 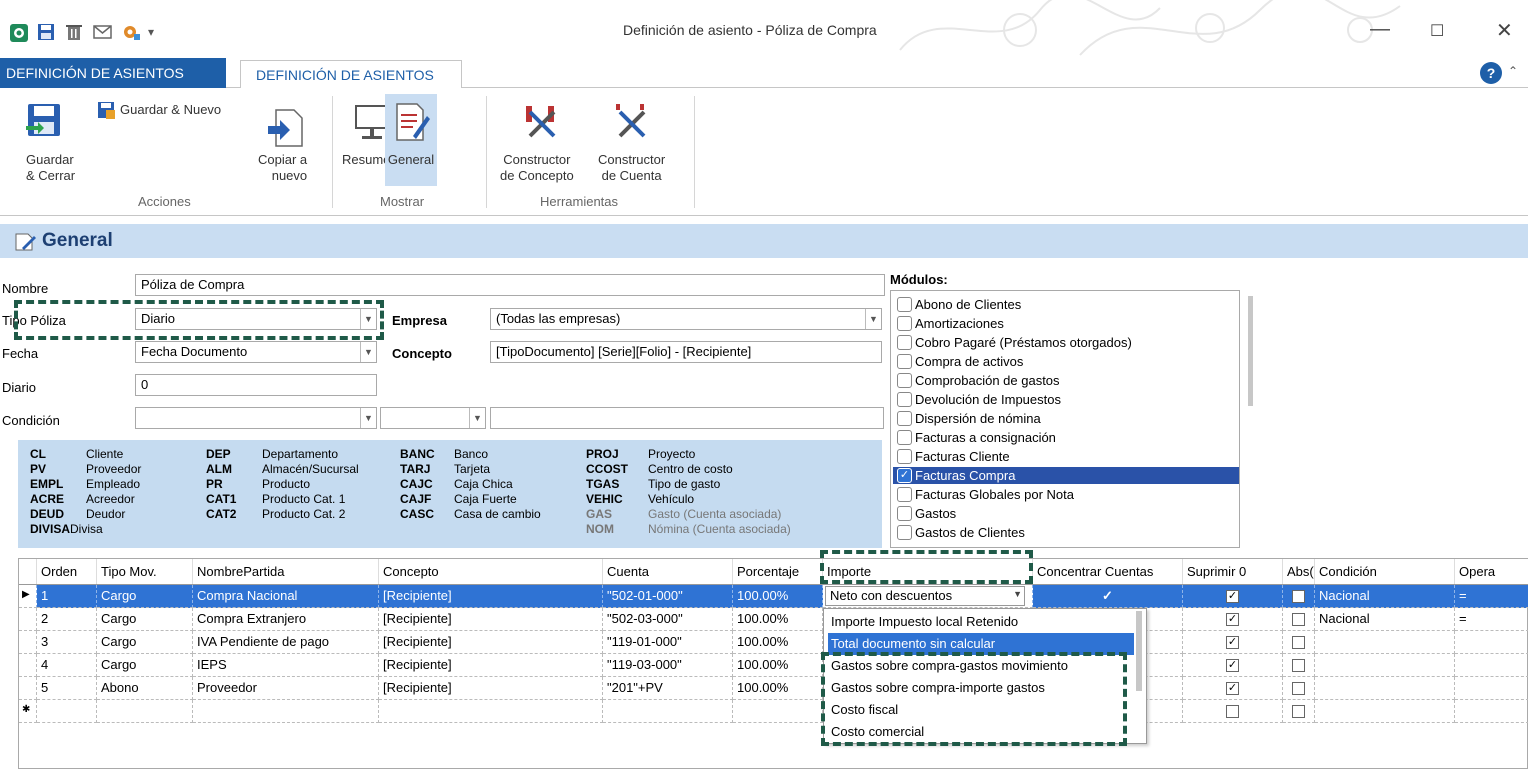 What do you see at coordinates (668, 619) in the screenshot?
I see `grid-cell: "502-03-000"` at bounding box center [668, 619].